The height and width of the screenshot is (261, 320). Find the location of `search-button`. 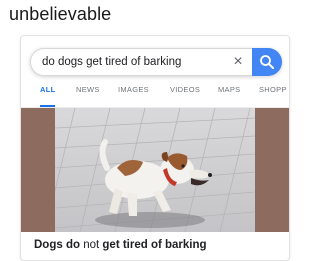

search-button is located at coordinates (267, 62).